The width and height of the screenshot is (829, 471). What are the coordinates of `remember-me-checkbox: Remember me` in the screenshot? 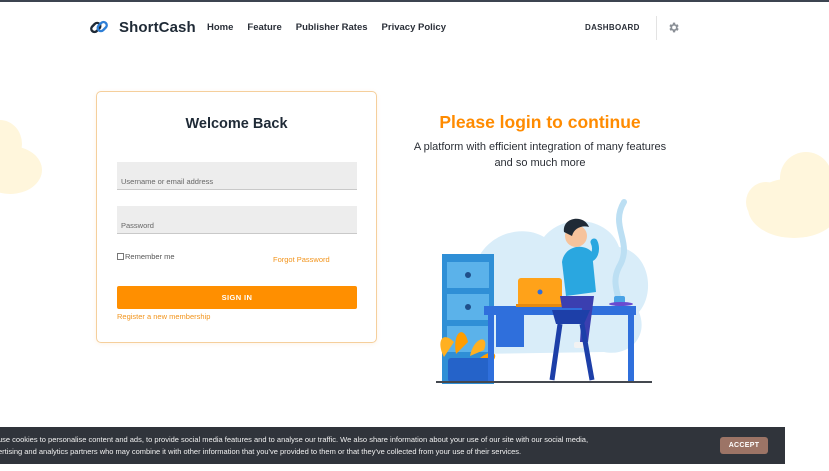 It's located at (146, 256).